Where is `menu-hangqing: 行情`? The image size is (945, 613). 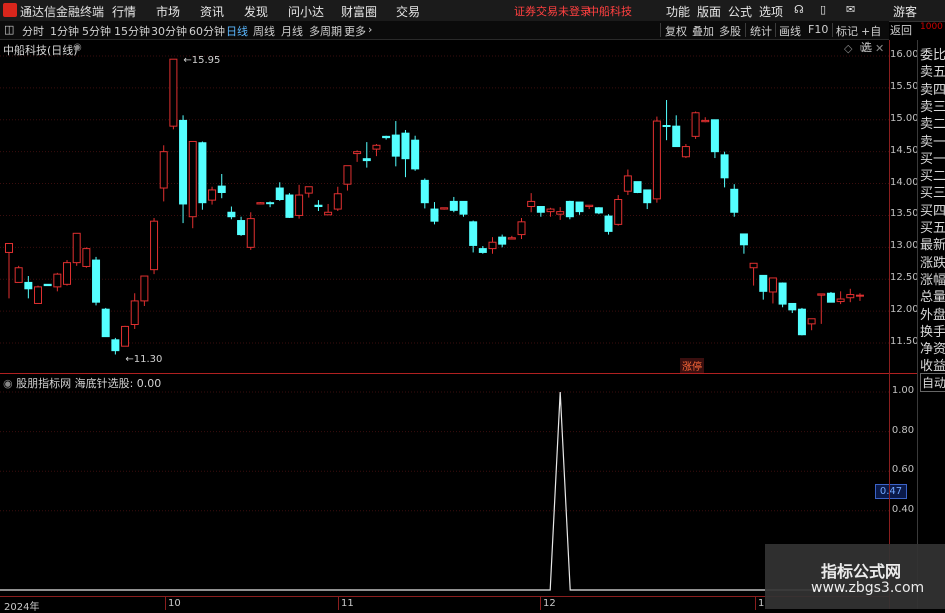 menu-hangqing: 行情 is located at coordinates (124, 11).